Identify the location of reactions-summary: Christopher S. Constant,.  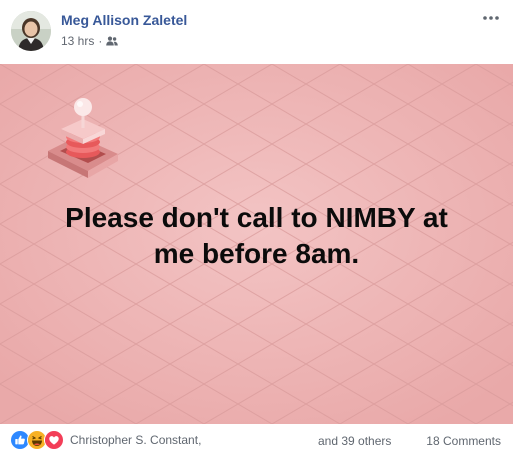
(105, 440).